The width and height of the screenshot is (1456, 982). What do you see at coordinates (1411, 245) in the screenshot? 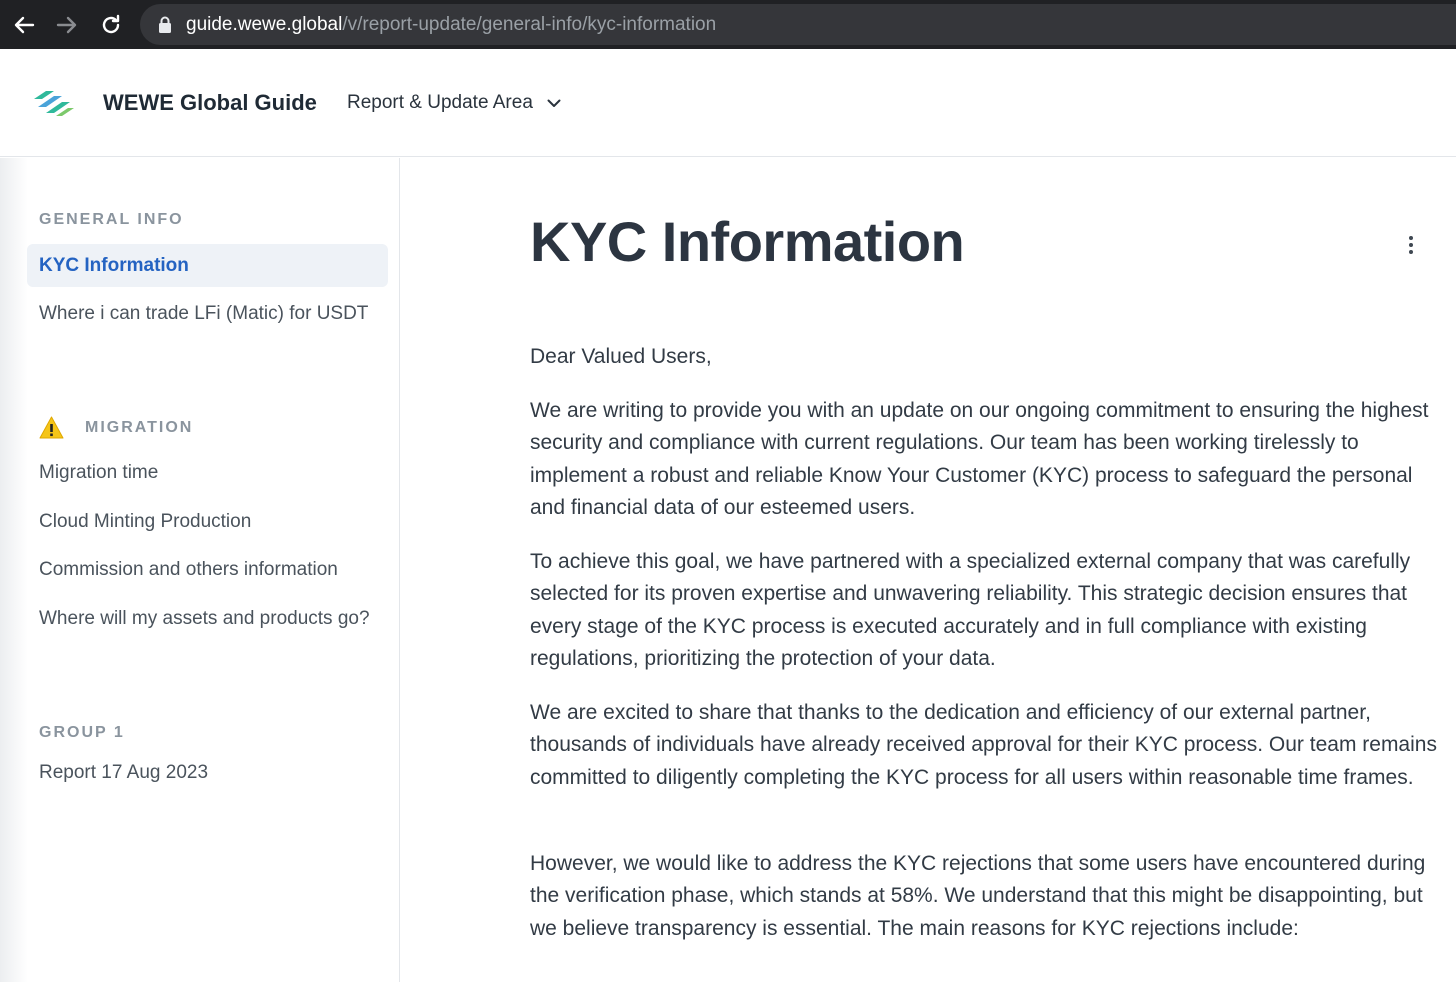
I see `more-vertical-icon` at bounding box center [1411, 245].